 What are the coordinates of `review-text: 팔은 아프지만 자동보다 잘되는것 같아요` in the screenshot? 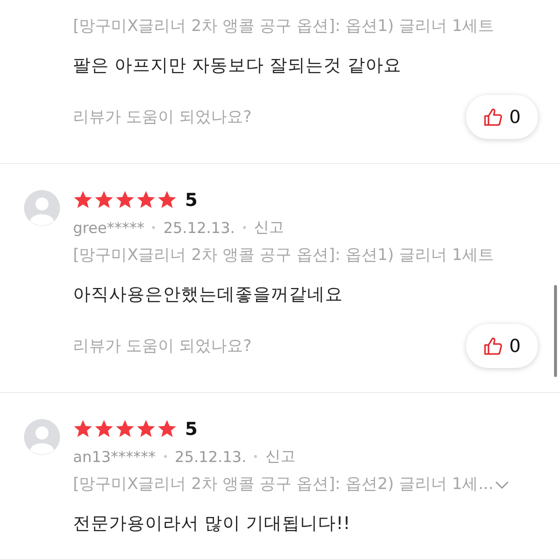 It's located at (237, 66).